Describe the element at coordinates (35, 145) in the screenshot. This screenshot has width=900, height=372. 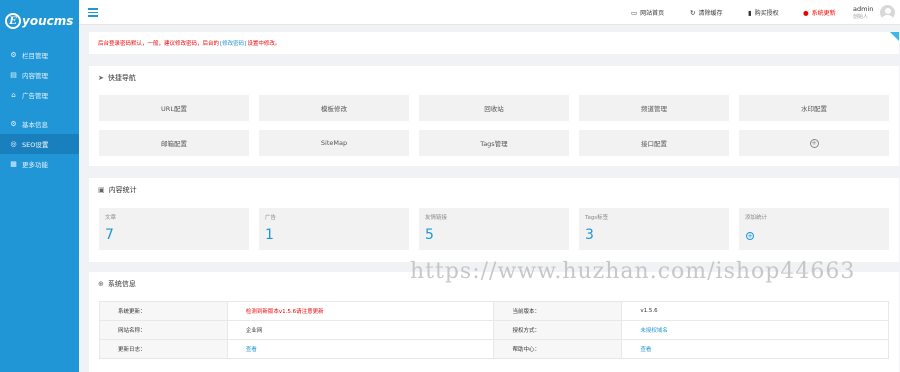
I see `sidebar-item-label: SEO设置` at that location.